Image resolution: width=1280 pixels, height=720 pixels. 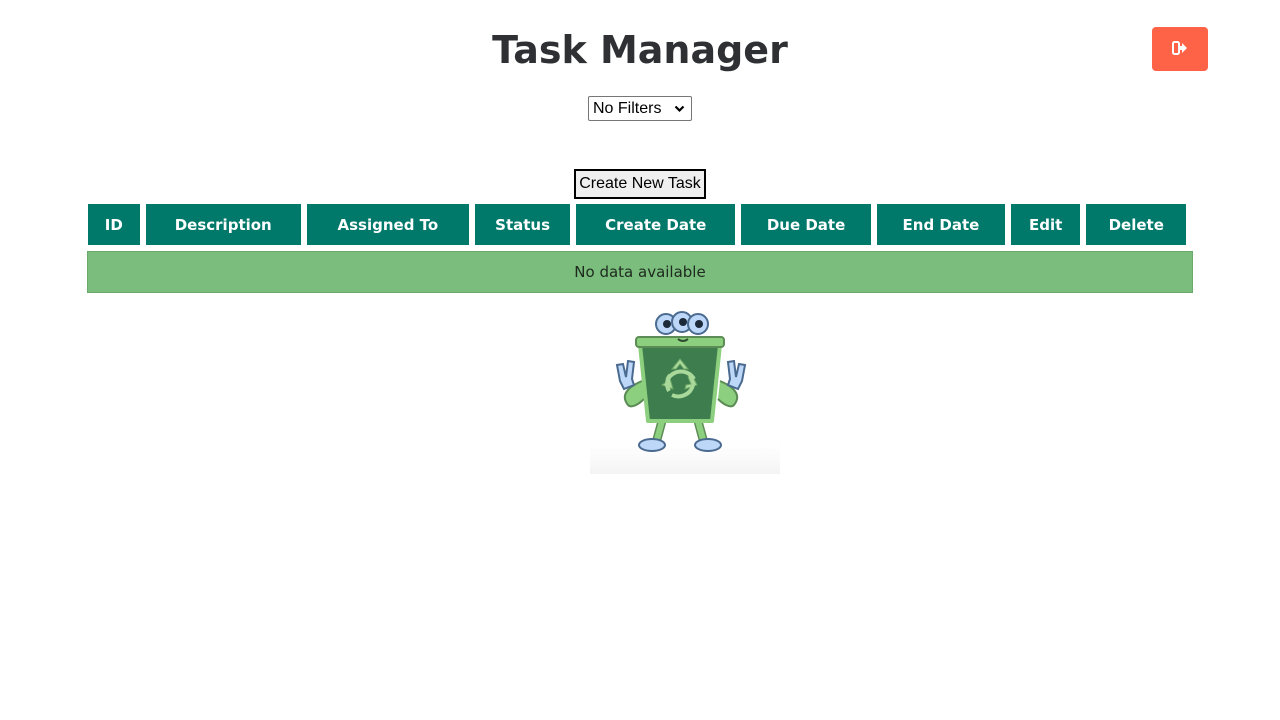 I want to click on filter-select-value: No Filters, so click(x=627, y=108).